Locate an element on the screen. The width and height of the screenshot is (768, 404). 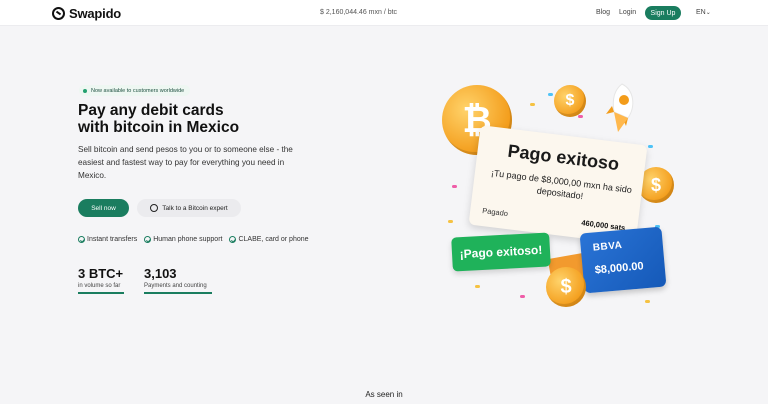
swapido-logo-icon is located at coordinates (58, 13).